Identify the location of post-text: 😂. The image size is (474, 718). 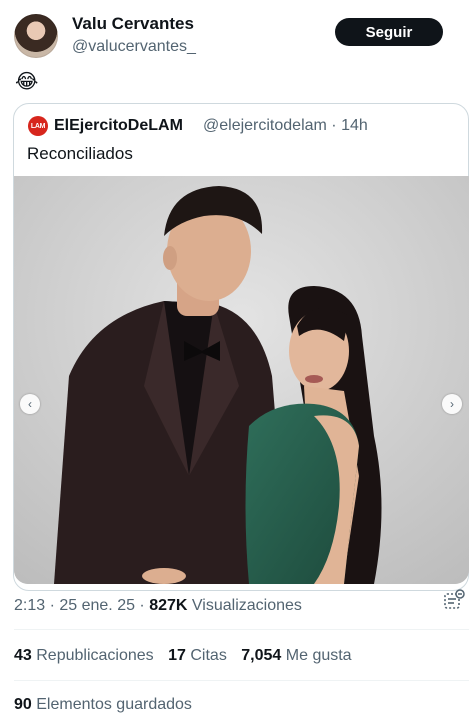
(27, 82).